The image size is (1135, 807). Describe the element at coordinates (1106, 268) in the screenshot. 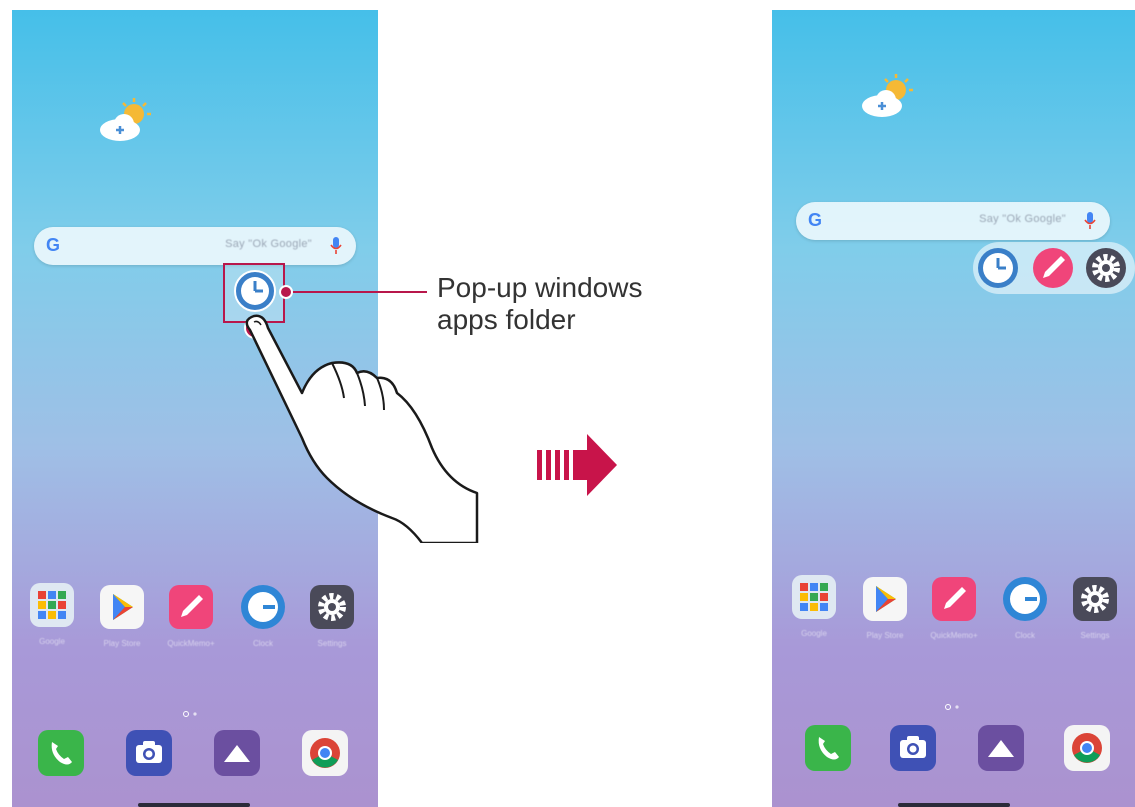

I see `popup-settings-icon` at that location.